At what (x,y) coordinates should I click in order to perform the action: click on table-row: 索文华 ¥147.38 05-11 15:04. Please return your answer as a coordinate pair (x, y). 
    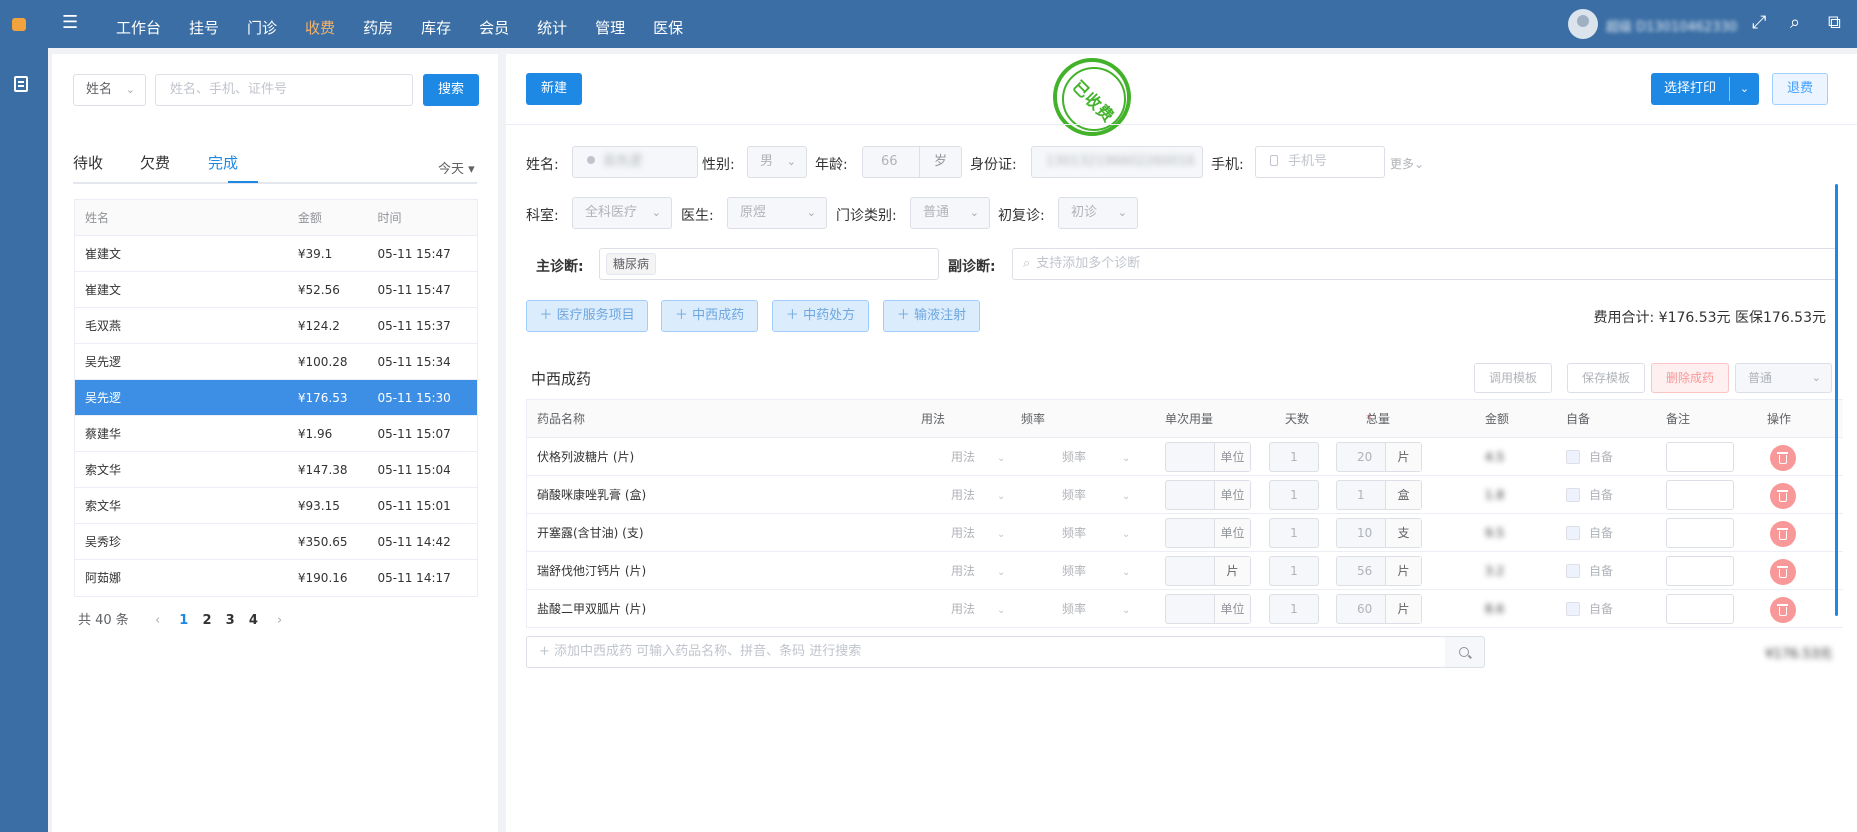
    Looking at the image, I should click on (276, 470).